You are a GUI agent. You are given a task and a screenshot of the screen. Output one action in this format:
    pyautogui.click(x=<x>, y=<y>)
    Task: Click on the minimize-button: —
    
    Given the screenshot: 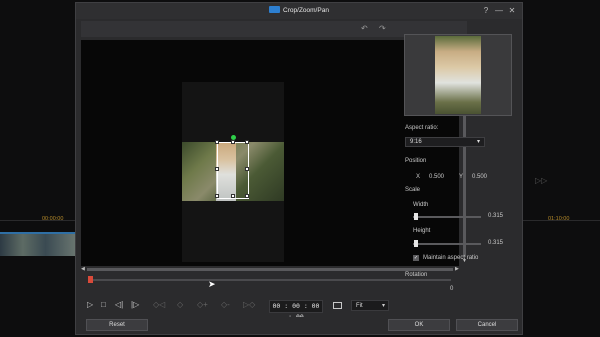 What is the action you would take?
    pyautogui.click(x=499, y=10)
    